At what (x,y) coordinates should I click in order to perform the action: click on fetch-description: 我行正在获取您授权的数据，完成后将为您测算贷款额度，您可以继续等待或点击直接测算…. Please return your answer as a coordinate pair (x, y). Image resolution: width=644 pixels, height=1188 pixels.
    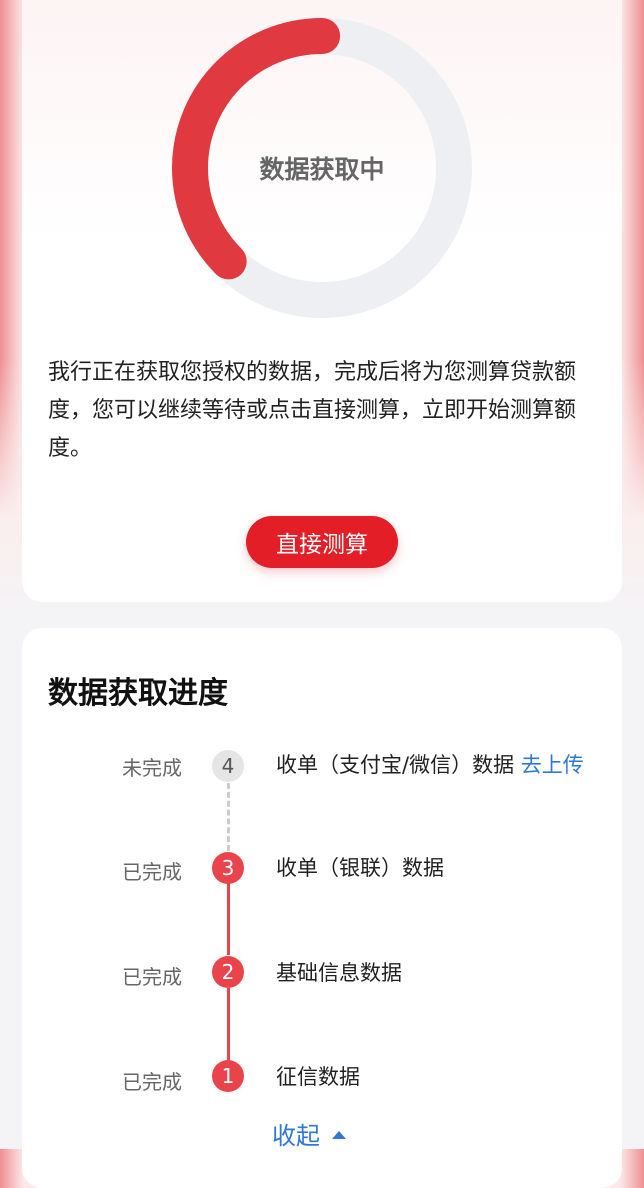
    Looking at the image, I should click on (312, 410).